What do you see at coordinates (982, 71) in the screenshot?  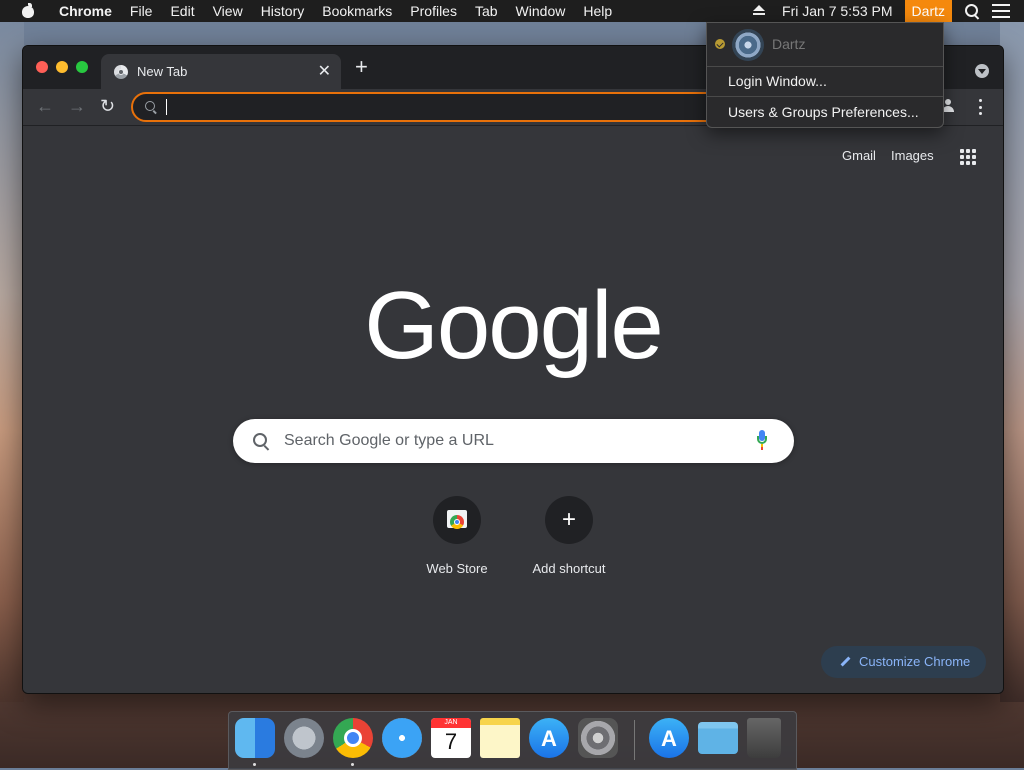 I see `tab-search-icon` at bounding box center [982, 71].